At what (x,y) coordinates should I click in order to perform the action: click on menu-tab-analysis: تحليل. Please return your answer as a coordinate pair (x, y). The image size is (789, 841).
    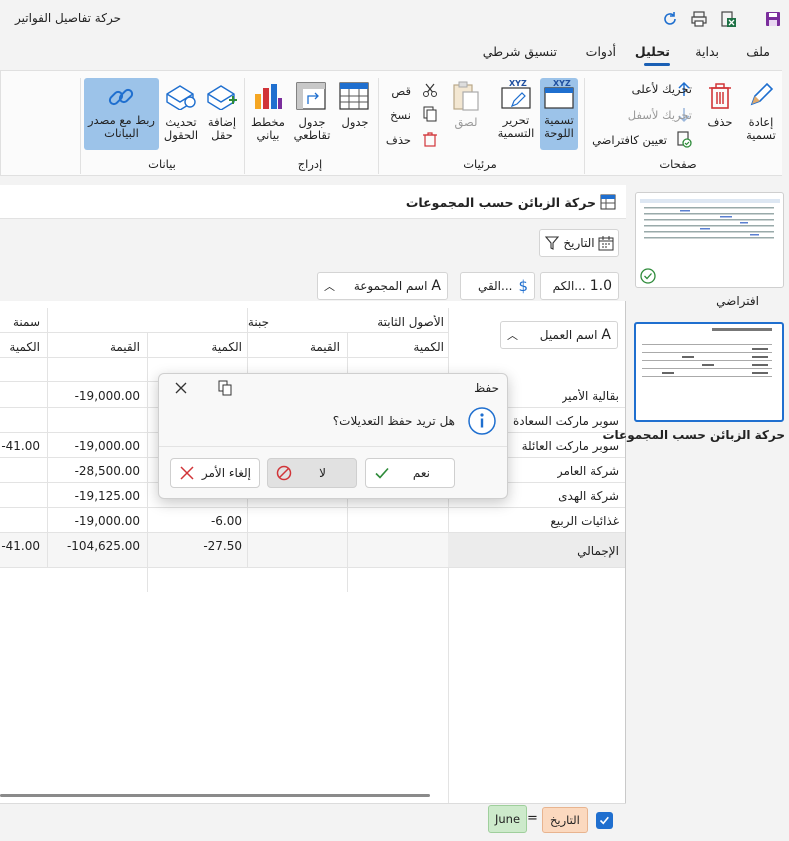
    Looking at the image, I should click on (652, 51).